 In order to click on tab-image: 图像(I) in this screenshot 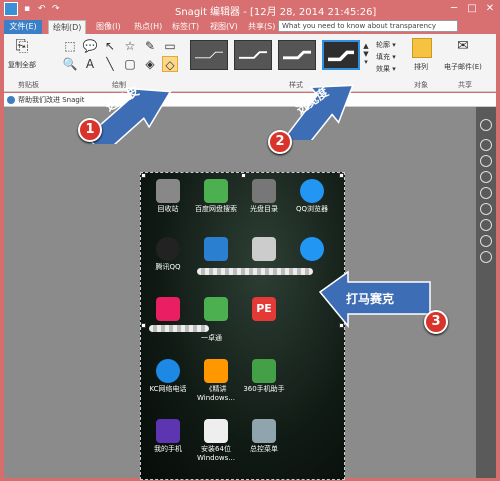, I will do `click(108, 27)`.